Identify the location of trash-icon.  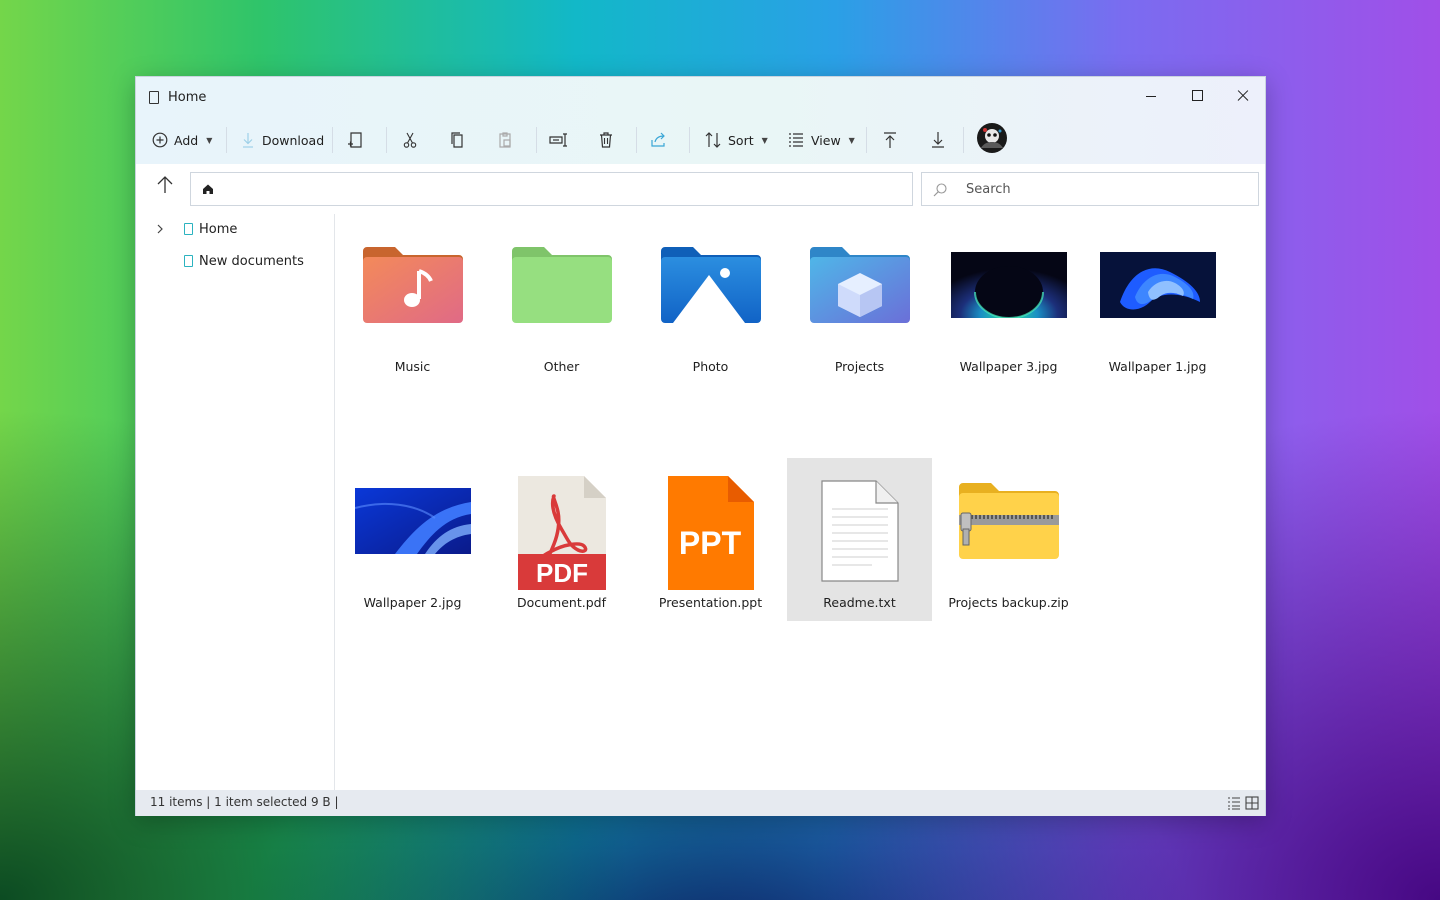
(606, 140).